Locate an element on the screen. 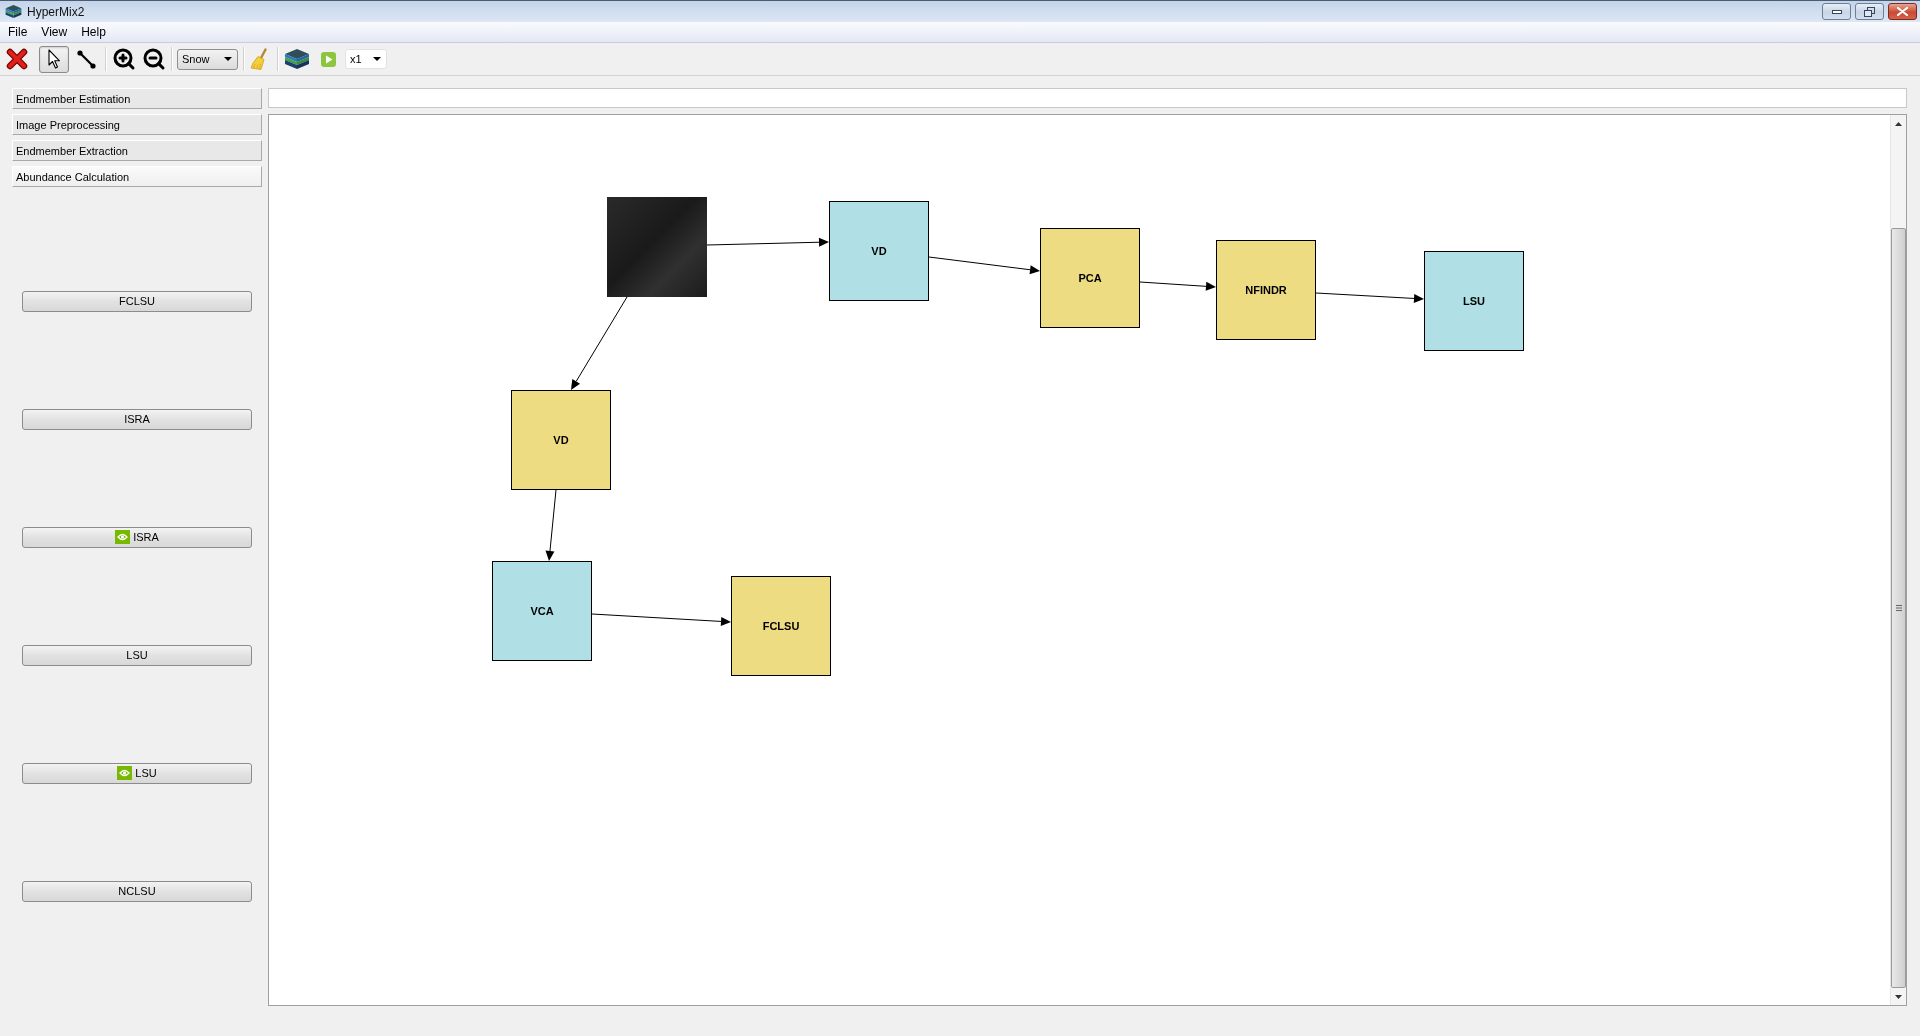 This screenshot has width=1920, height=1036. process-node: NFINDR is located at coordinates (1266, 290).